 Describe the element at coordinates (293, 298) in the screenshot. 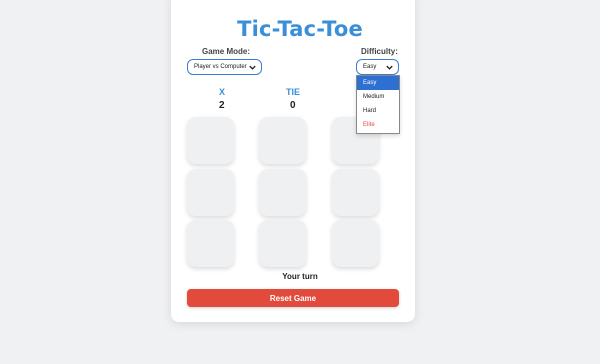

I see `reset-game-button: Reset Game` at that location.